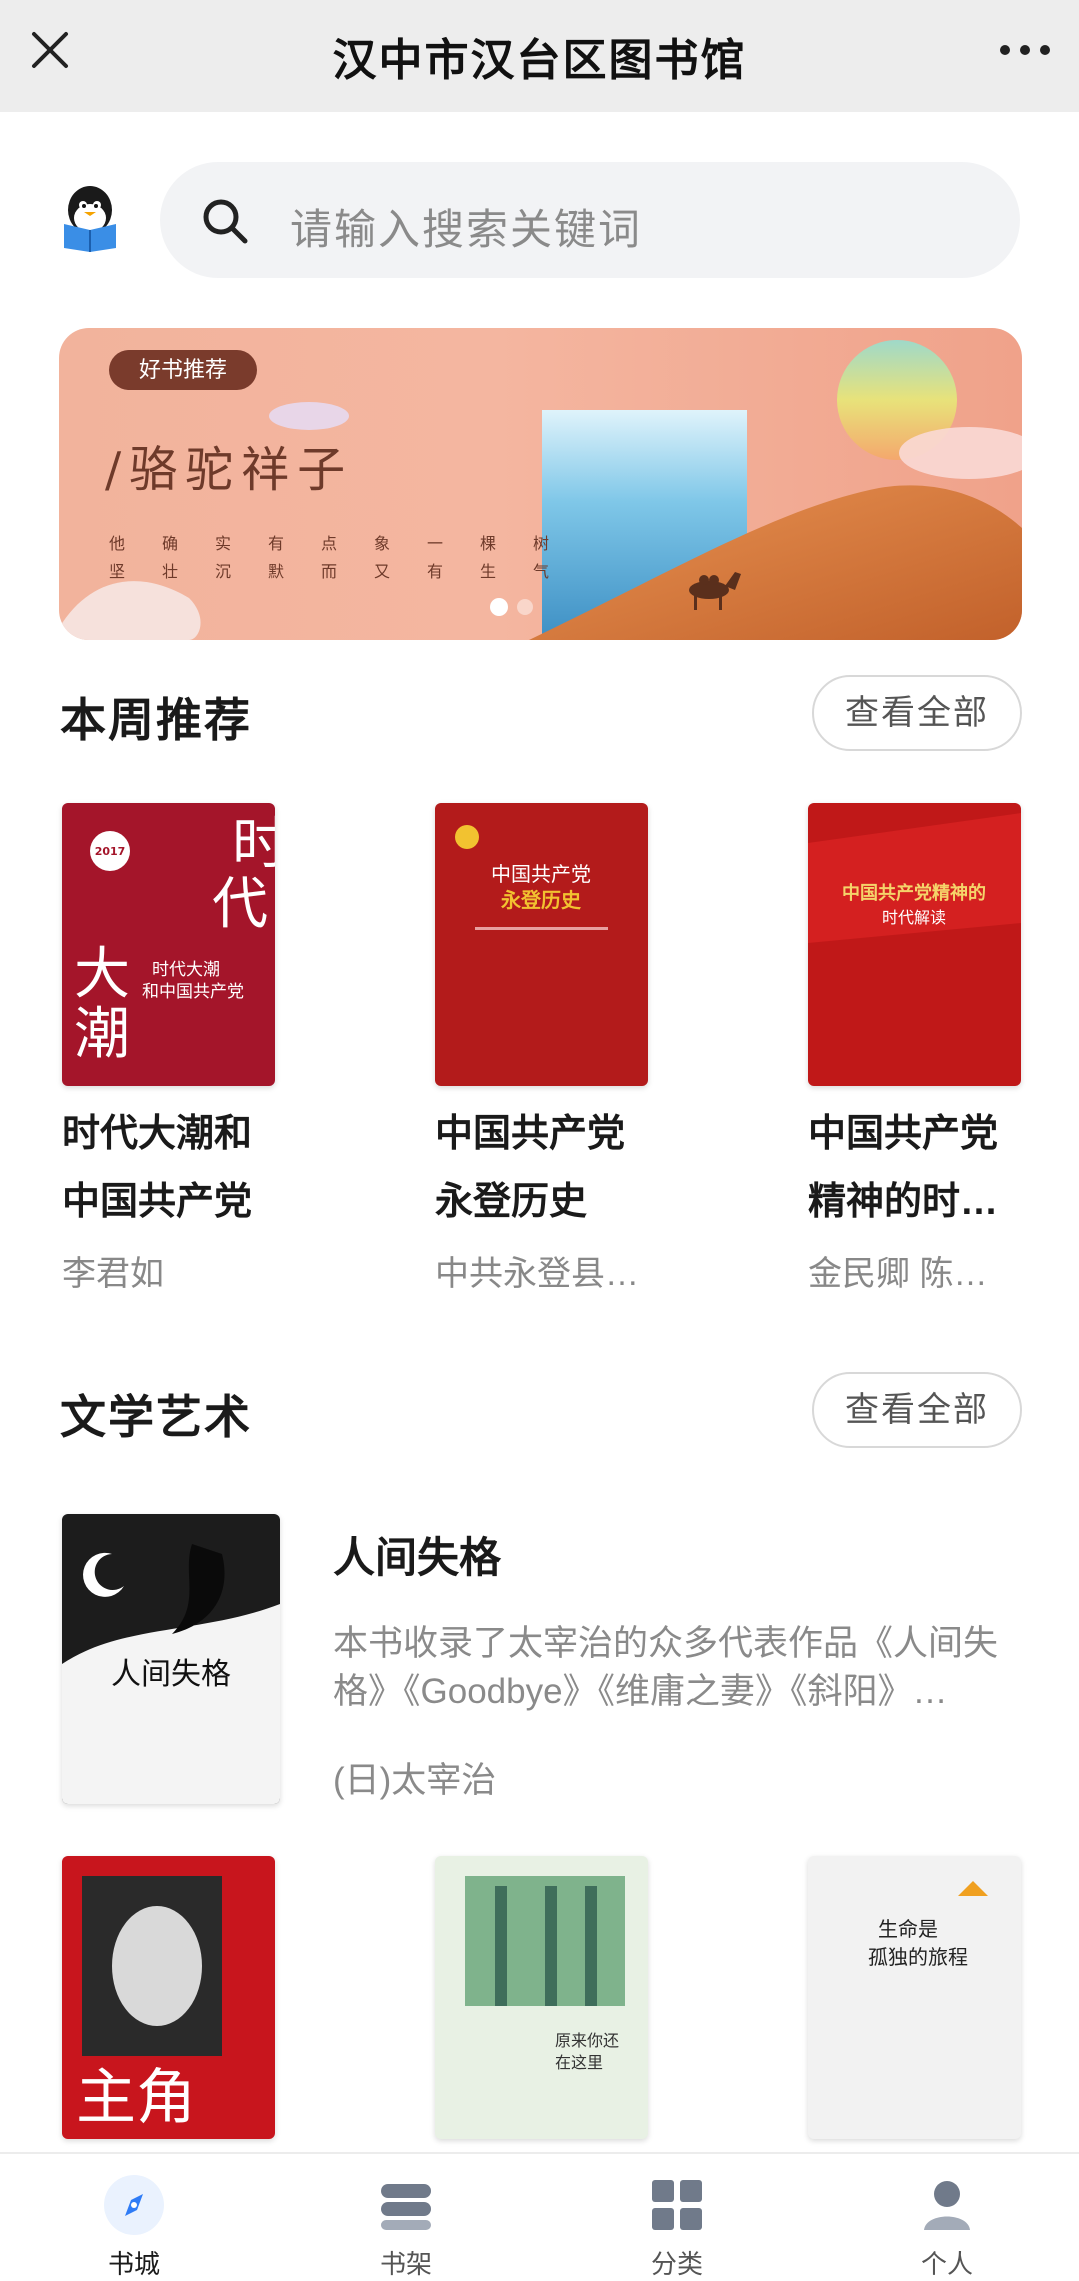 This screenshot has width=1079, height=2281. What do you see at coordinates (676, 2264) in the screenshot?
I see `nav-label-category: 分类` at bounding box center [676, 2264].